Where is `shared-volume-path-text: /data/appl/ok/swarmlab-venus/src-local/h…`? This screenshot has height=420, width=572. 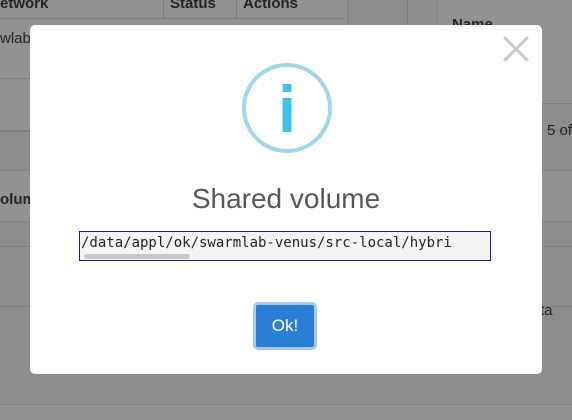
shared-volume-path-text: /data/appl/ok/swarmlab-venus/src-local/h… is located at coordinates (266, 243).